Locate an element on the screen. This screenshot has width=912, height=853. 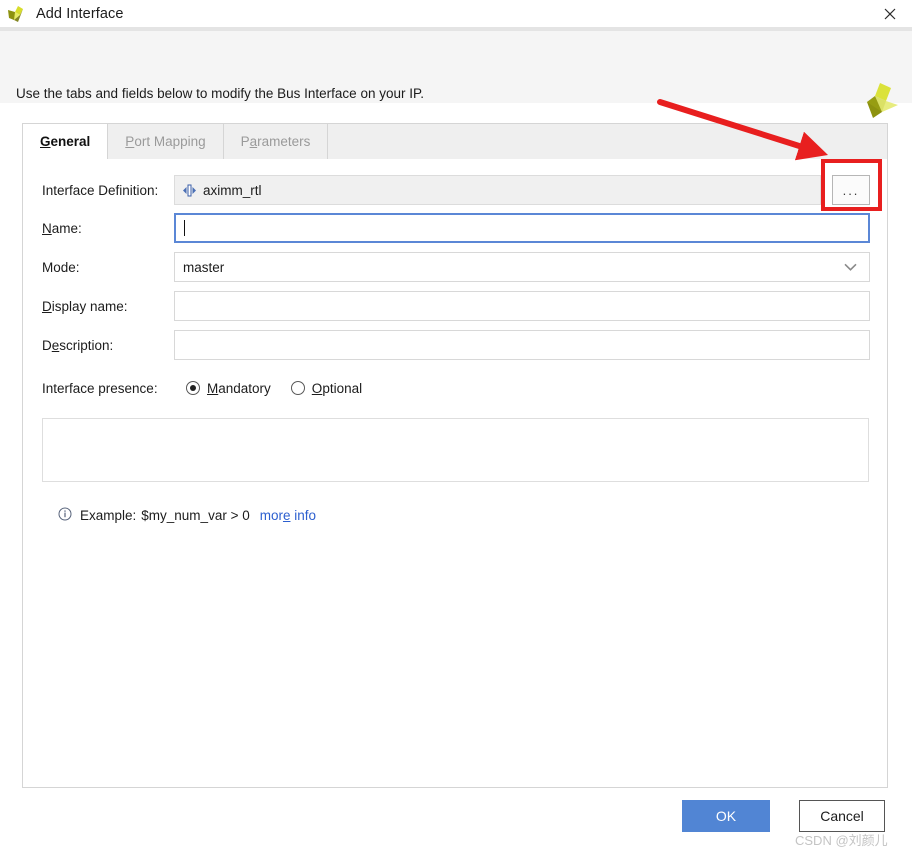
description-row: Description: is located at coordinates (108, 345).